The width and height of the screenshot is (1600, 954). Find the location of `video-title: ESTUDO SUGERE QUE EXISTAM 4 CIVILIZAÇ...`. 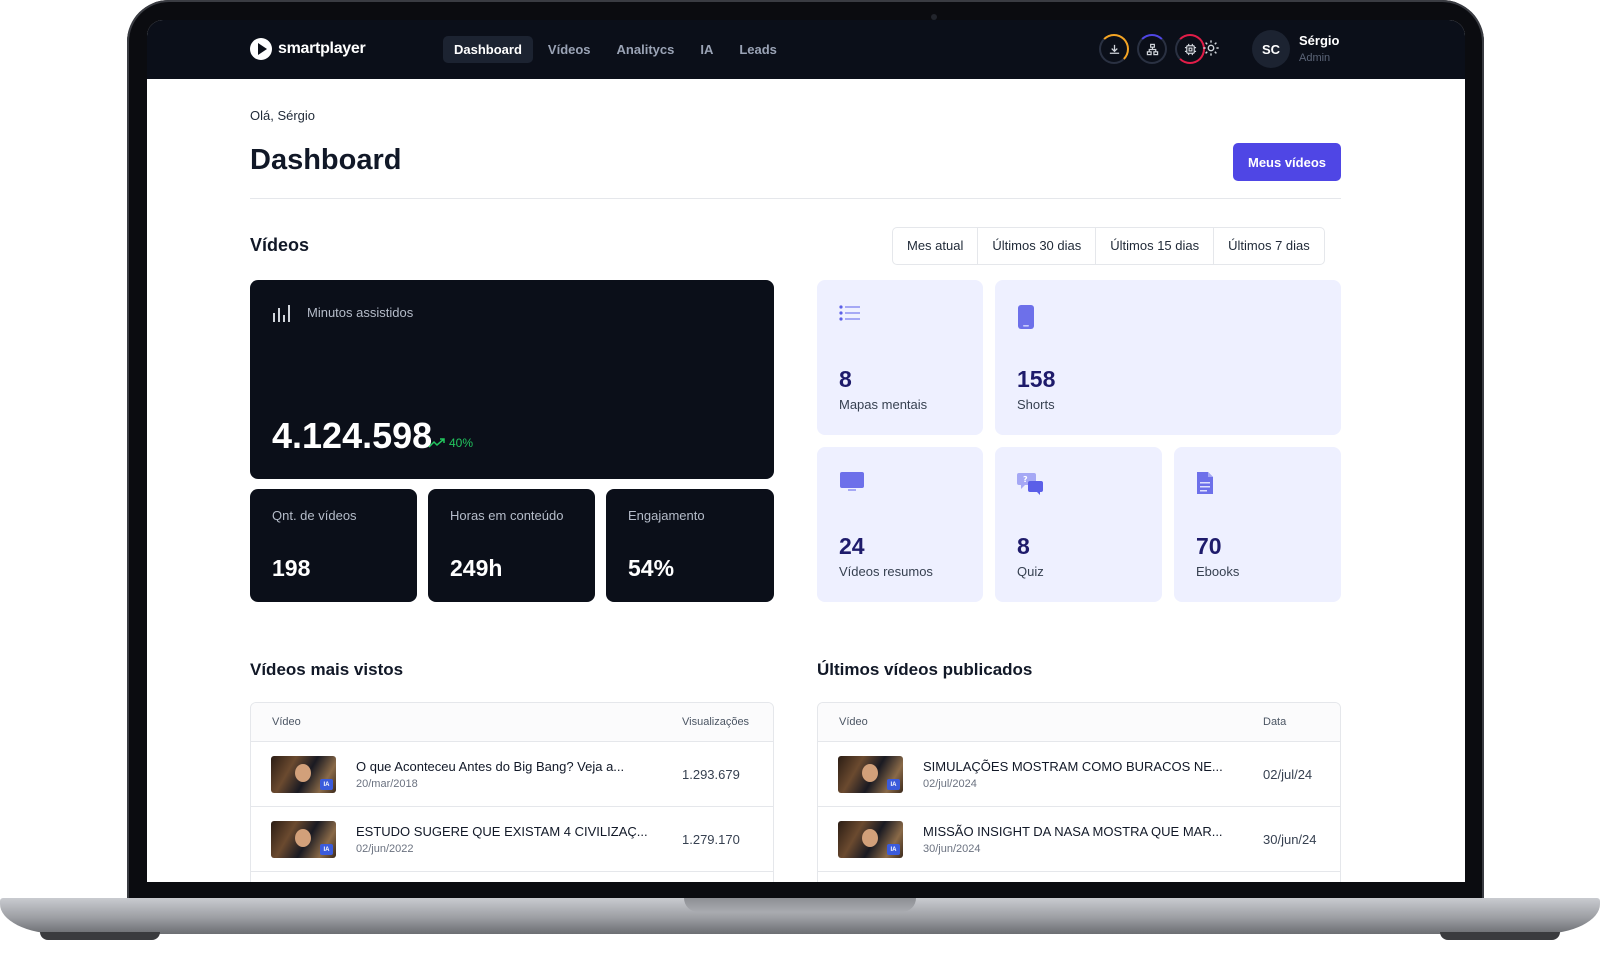

video-title: ESTUDO SUGERE QUE EXISTAM 4 CIVILIZAÇ... is located at coordinates (502, 831).